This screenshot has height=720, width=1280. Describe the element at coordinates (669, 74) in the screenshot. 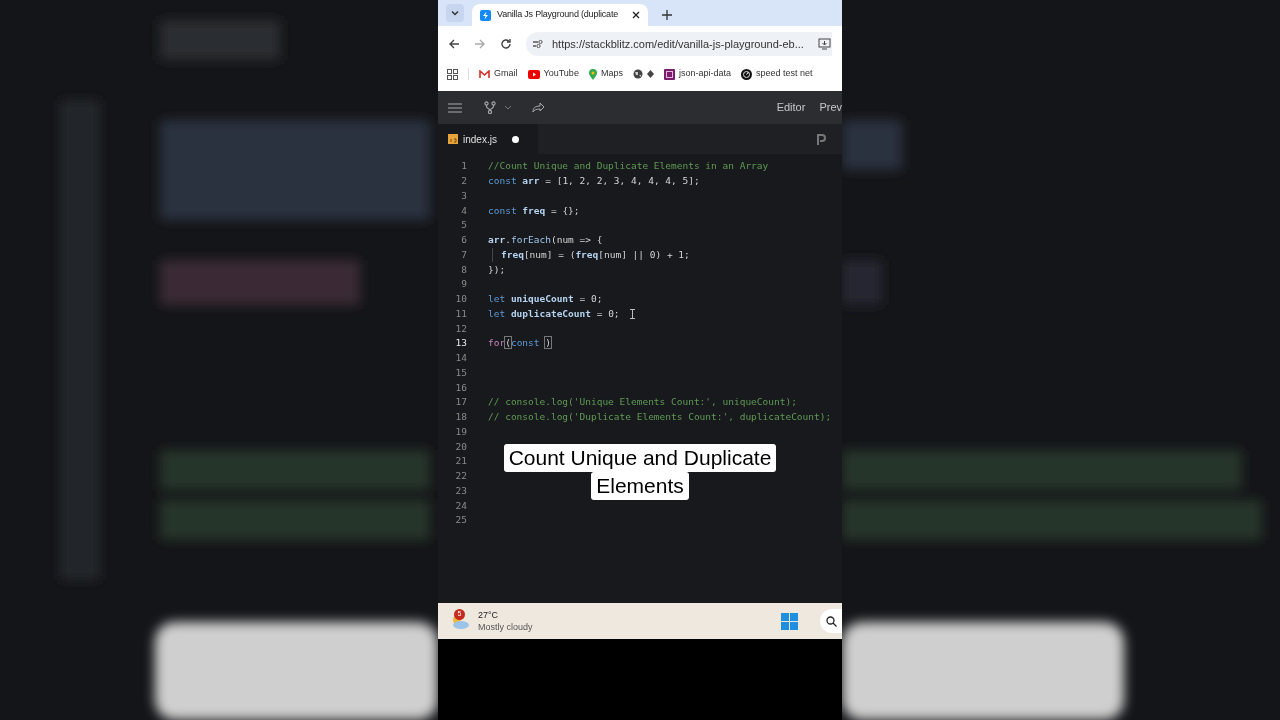

I see `app-icon` at that location.